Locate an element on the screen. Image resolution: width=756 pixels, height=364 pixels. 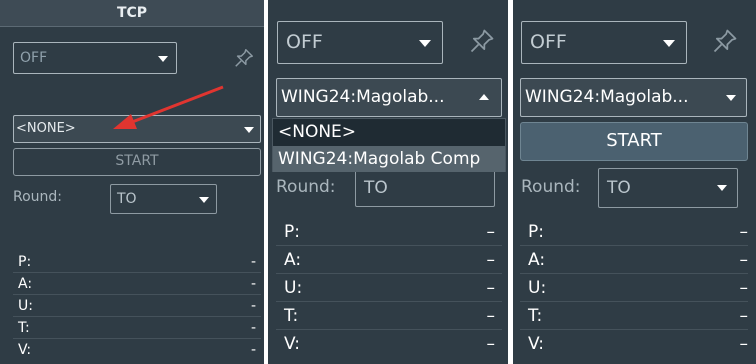
row-value-t: - is located at coordinates (253, 328).